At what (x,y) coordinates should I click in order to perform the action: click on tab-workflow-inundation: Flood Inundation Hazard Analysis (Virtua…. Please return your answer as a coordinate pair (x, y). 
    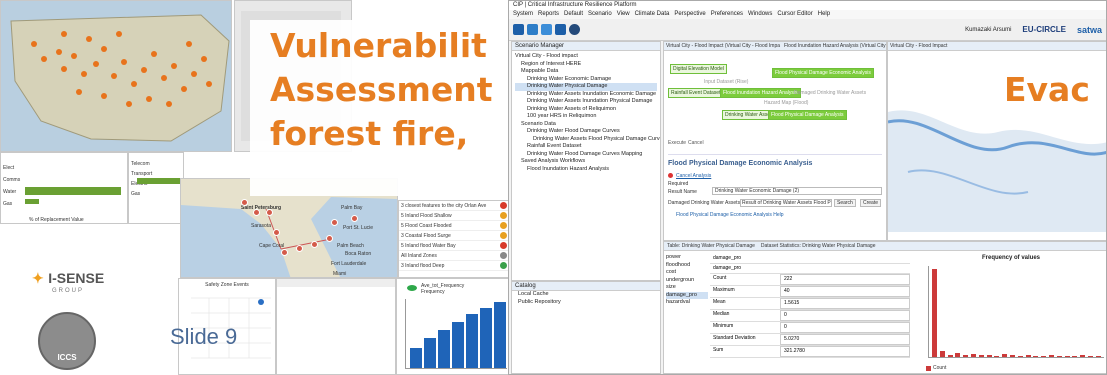
    Looking at the image, I should click on (834, 46).